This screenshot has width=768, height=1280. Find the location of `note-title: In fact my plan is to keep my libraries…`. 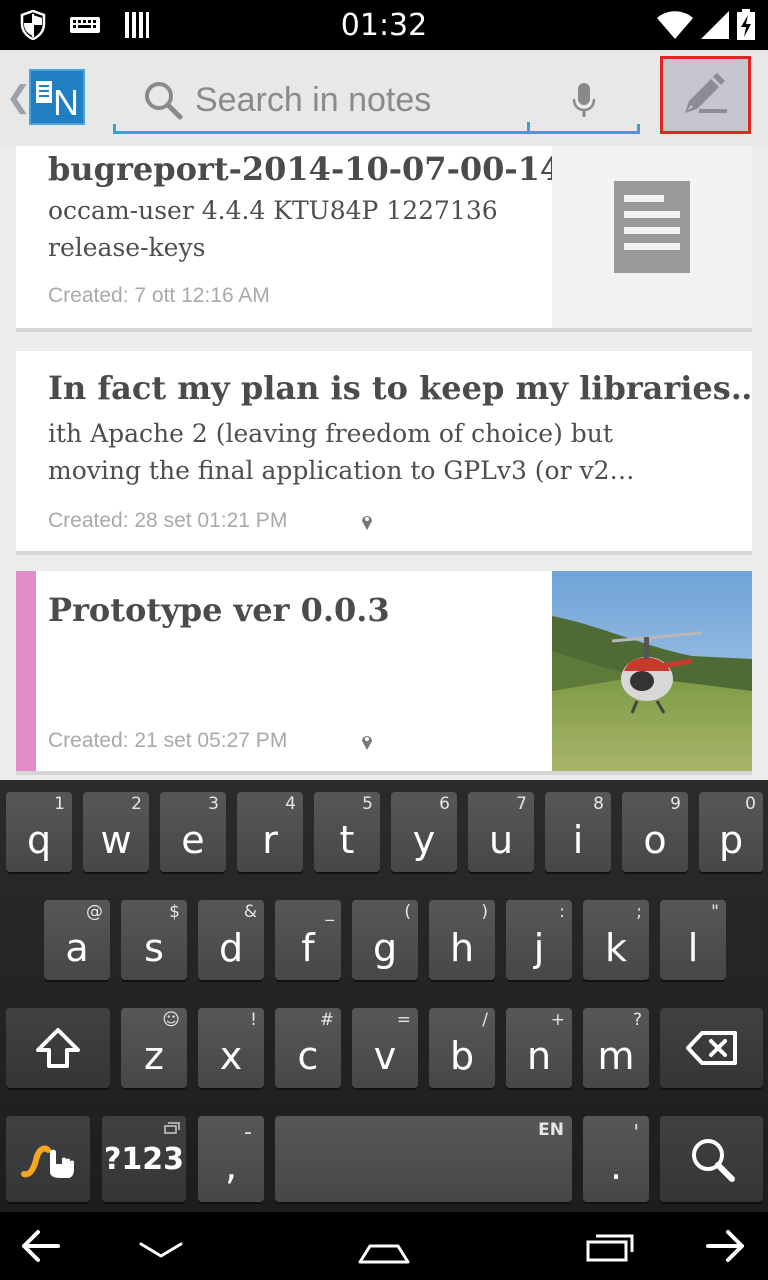

note-title: In fact my plan is to keep my libraries… is located at coordinates (400, 388).